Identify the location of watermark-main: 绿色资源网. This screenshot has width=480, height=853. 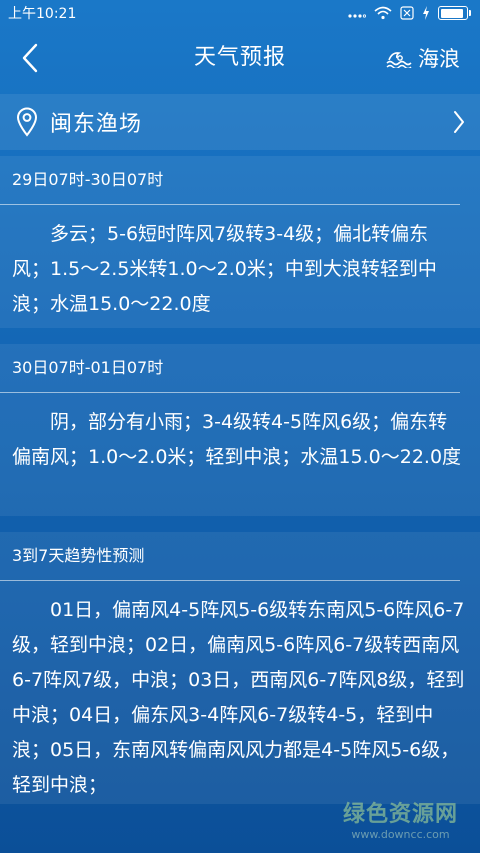
(400, 814).